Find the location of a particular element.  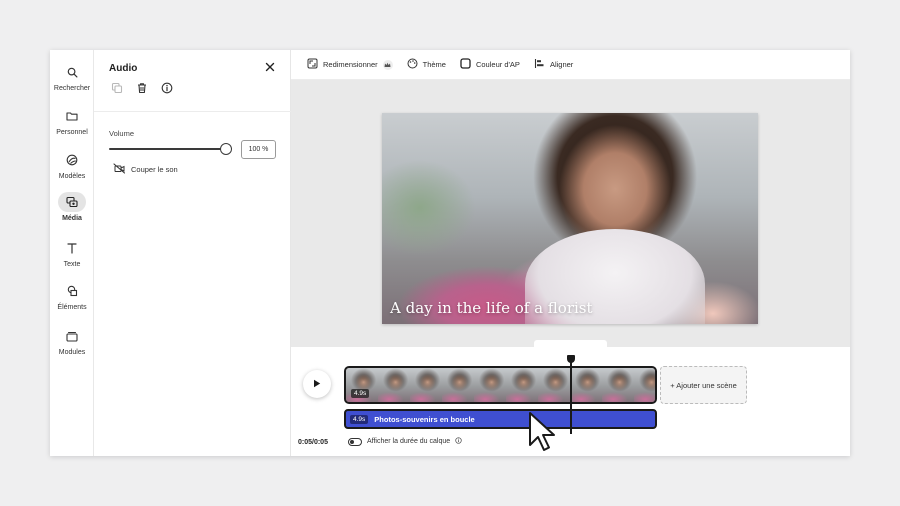

resize-label: Redimensionner is located at coordinates (350, 64).